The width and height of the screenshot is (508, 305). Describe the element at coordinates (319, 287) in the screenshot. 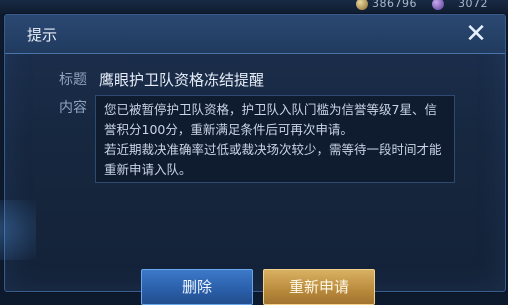

I see `reapply-button: 重新申请` at that location.